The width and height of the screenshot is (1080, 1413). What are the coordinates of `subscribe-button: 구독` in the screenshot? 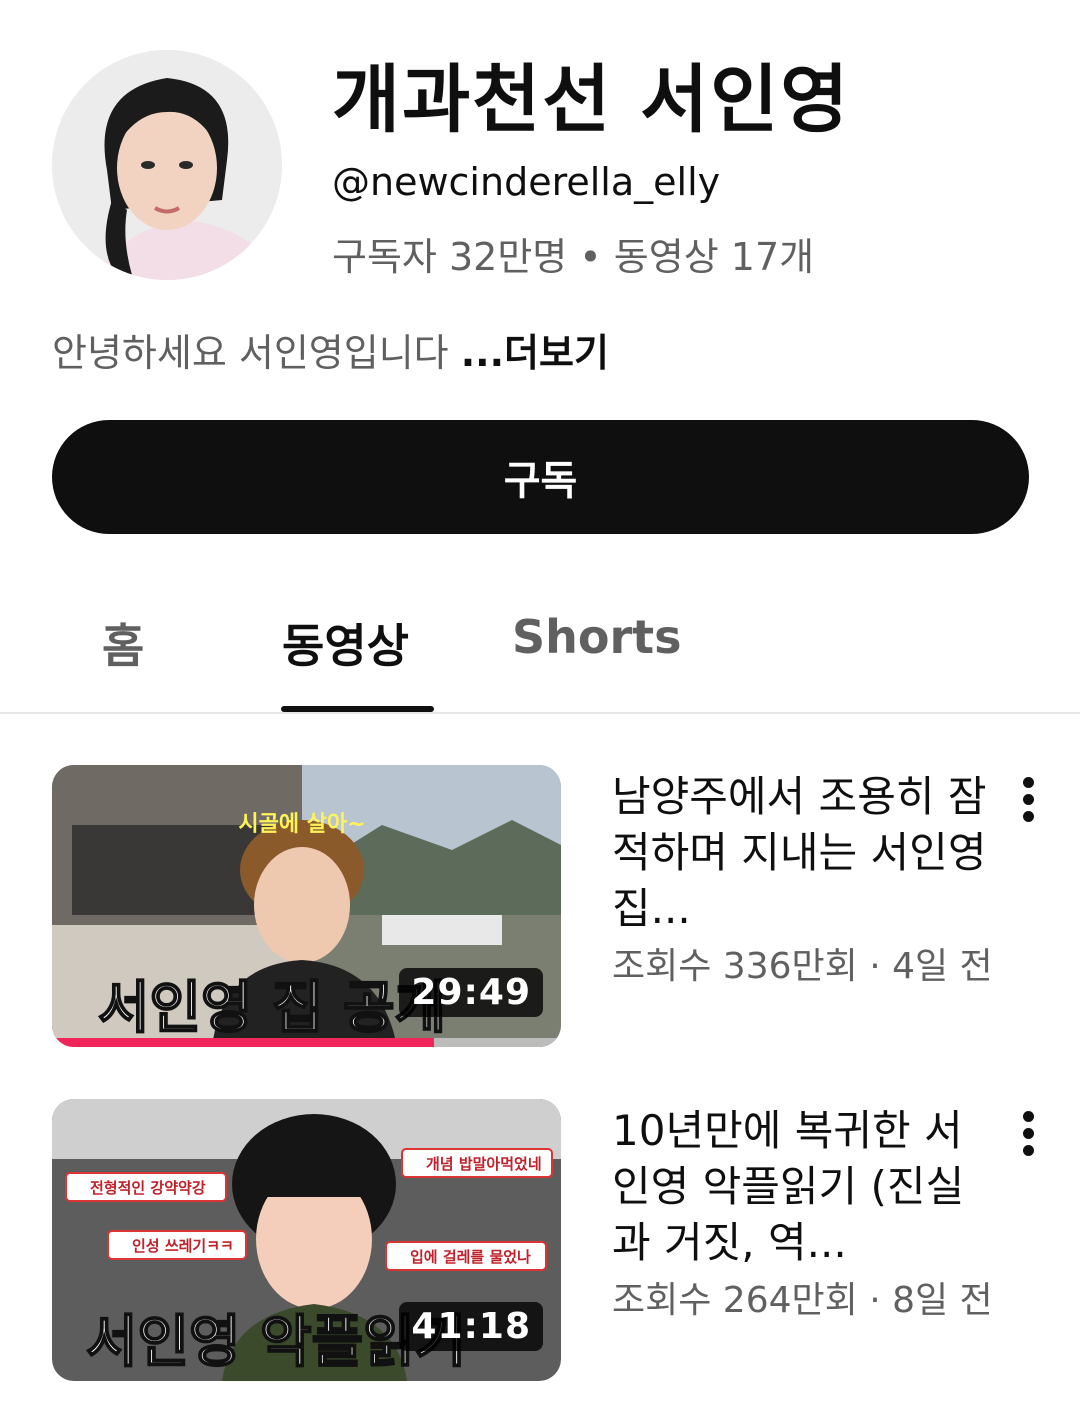 It's located at (540, 477).